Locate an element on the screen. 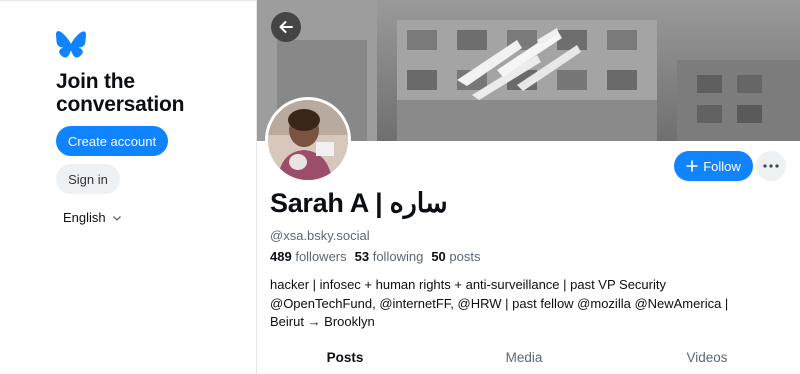  followers-label: followers is located at coordinates (321, 256).